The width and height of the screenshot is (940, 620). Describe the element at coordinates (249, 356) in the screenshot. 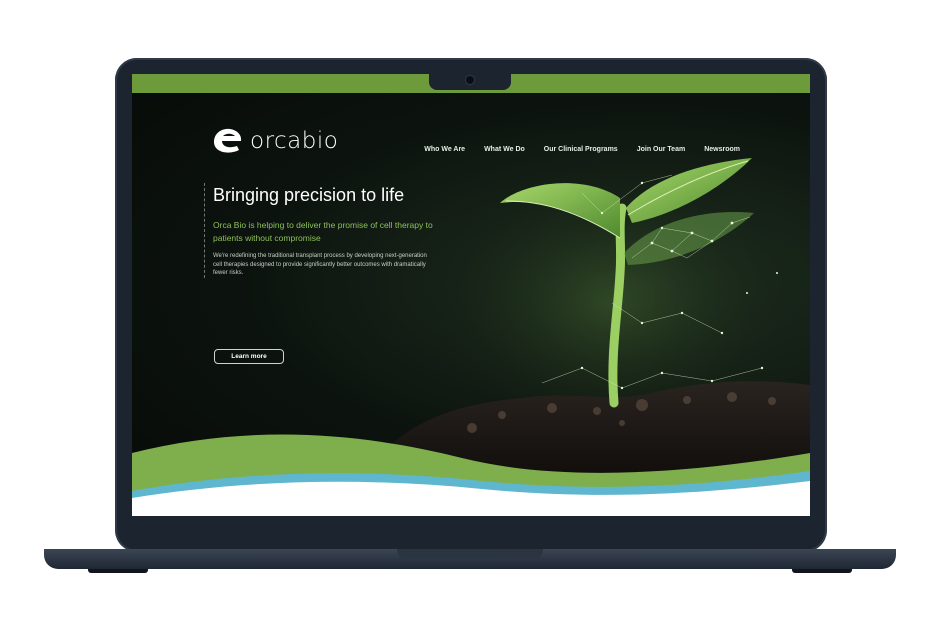

I see `learn-more-button: Learn more` at that location.